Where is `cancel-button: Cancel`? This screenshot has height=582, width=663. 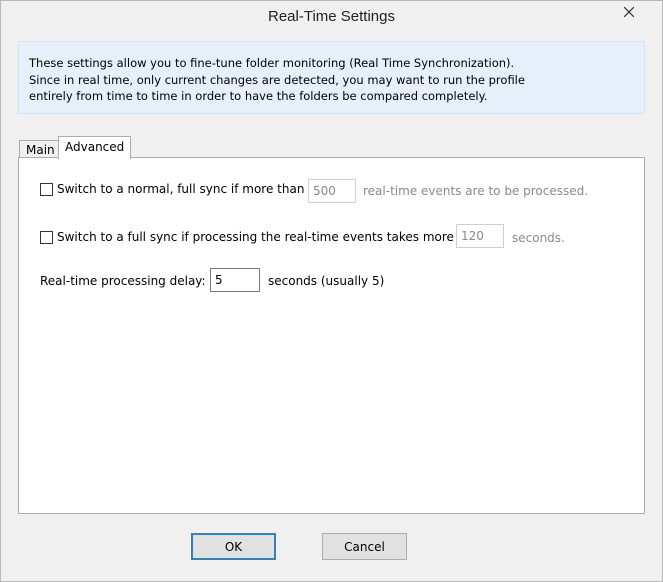
cancel-button: Cancel is located at coordinates (364, 546).